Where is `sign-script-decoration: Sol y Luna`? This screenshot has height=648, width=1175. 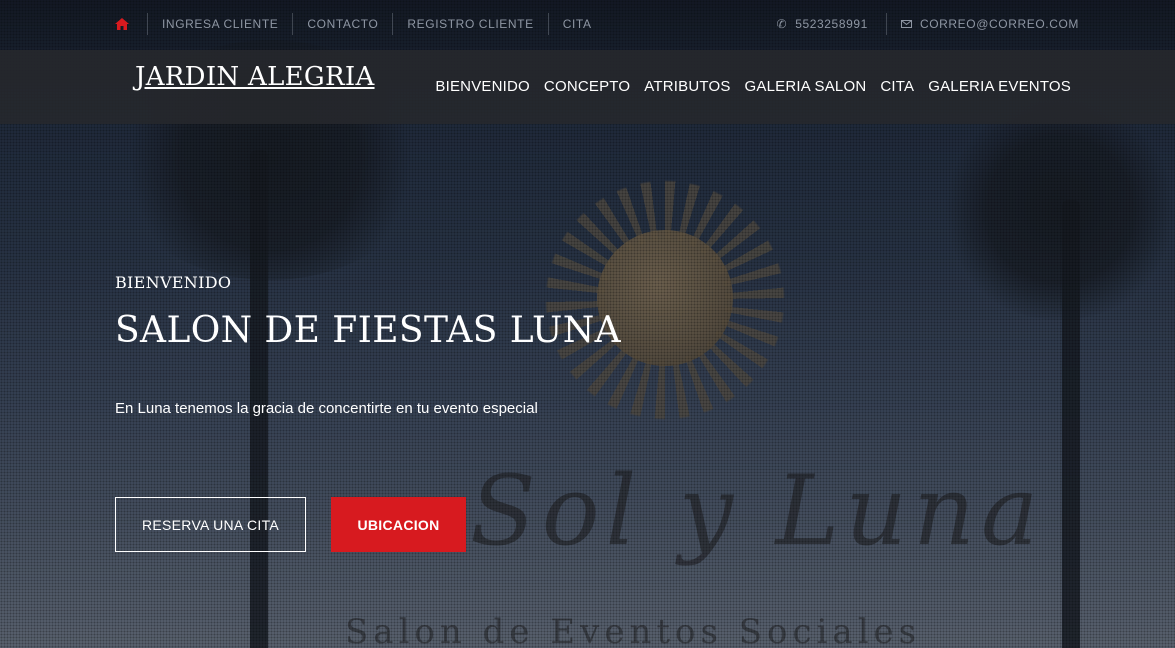 sign-script-decoration: Sol y Luna is located at coordinates (757, 511).